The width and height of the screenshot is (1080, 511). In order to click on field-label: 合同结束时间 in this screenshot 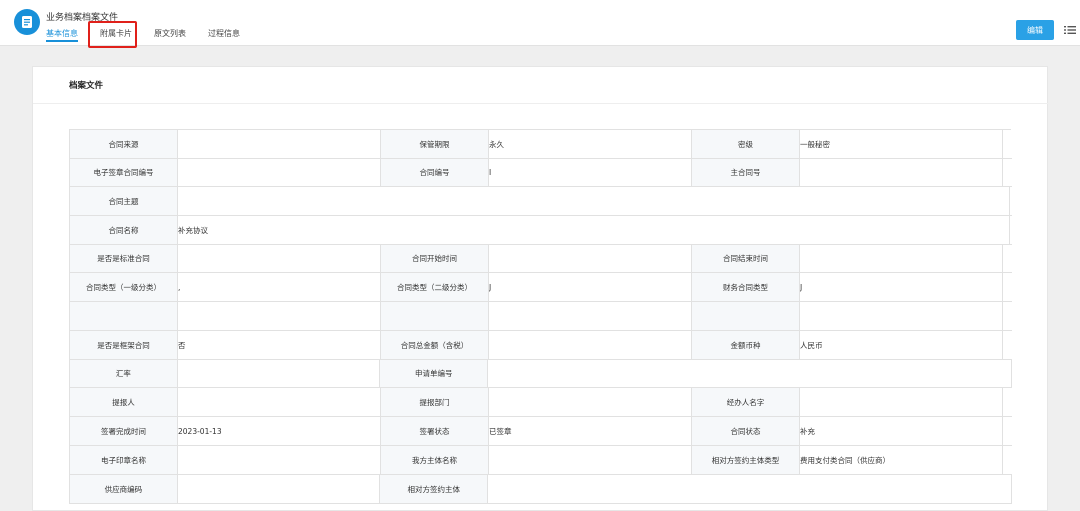, I will do `click(746, 258)`.